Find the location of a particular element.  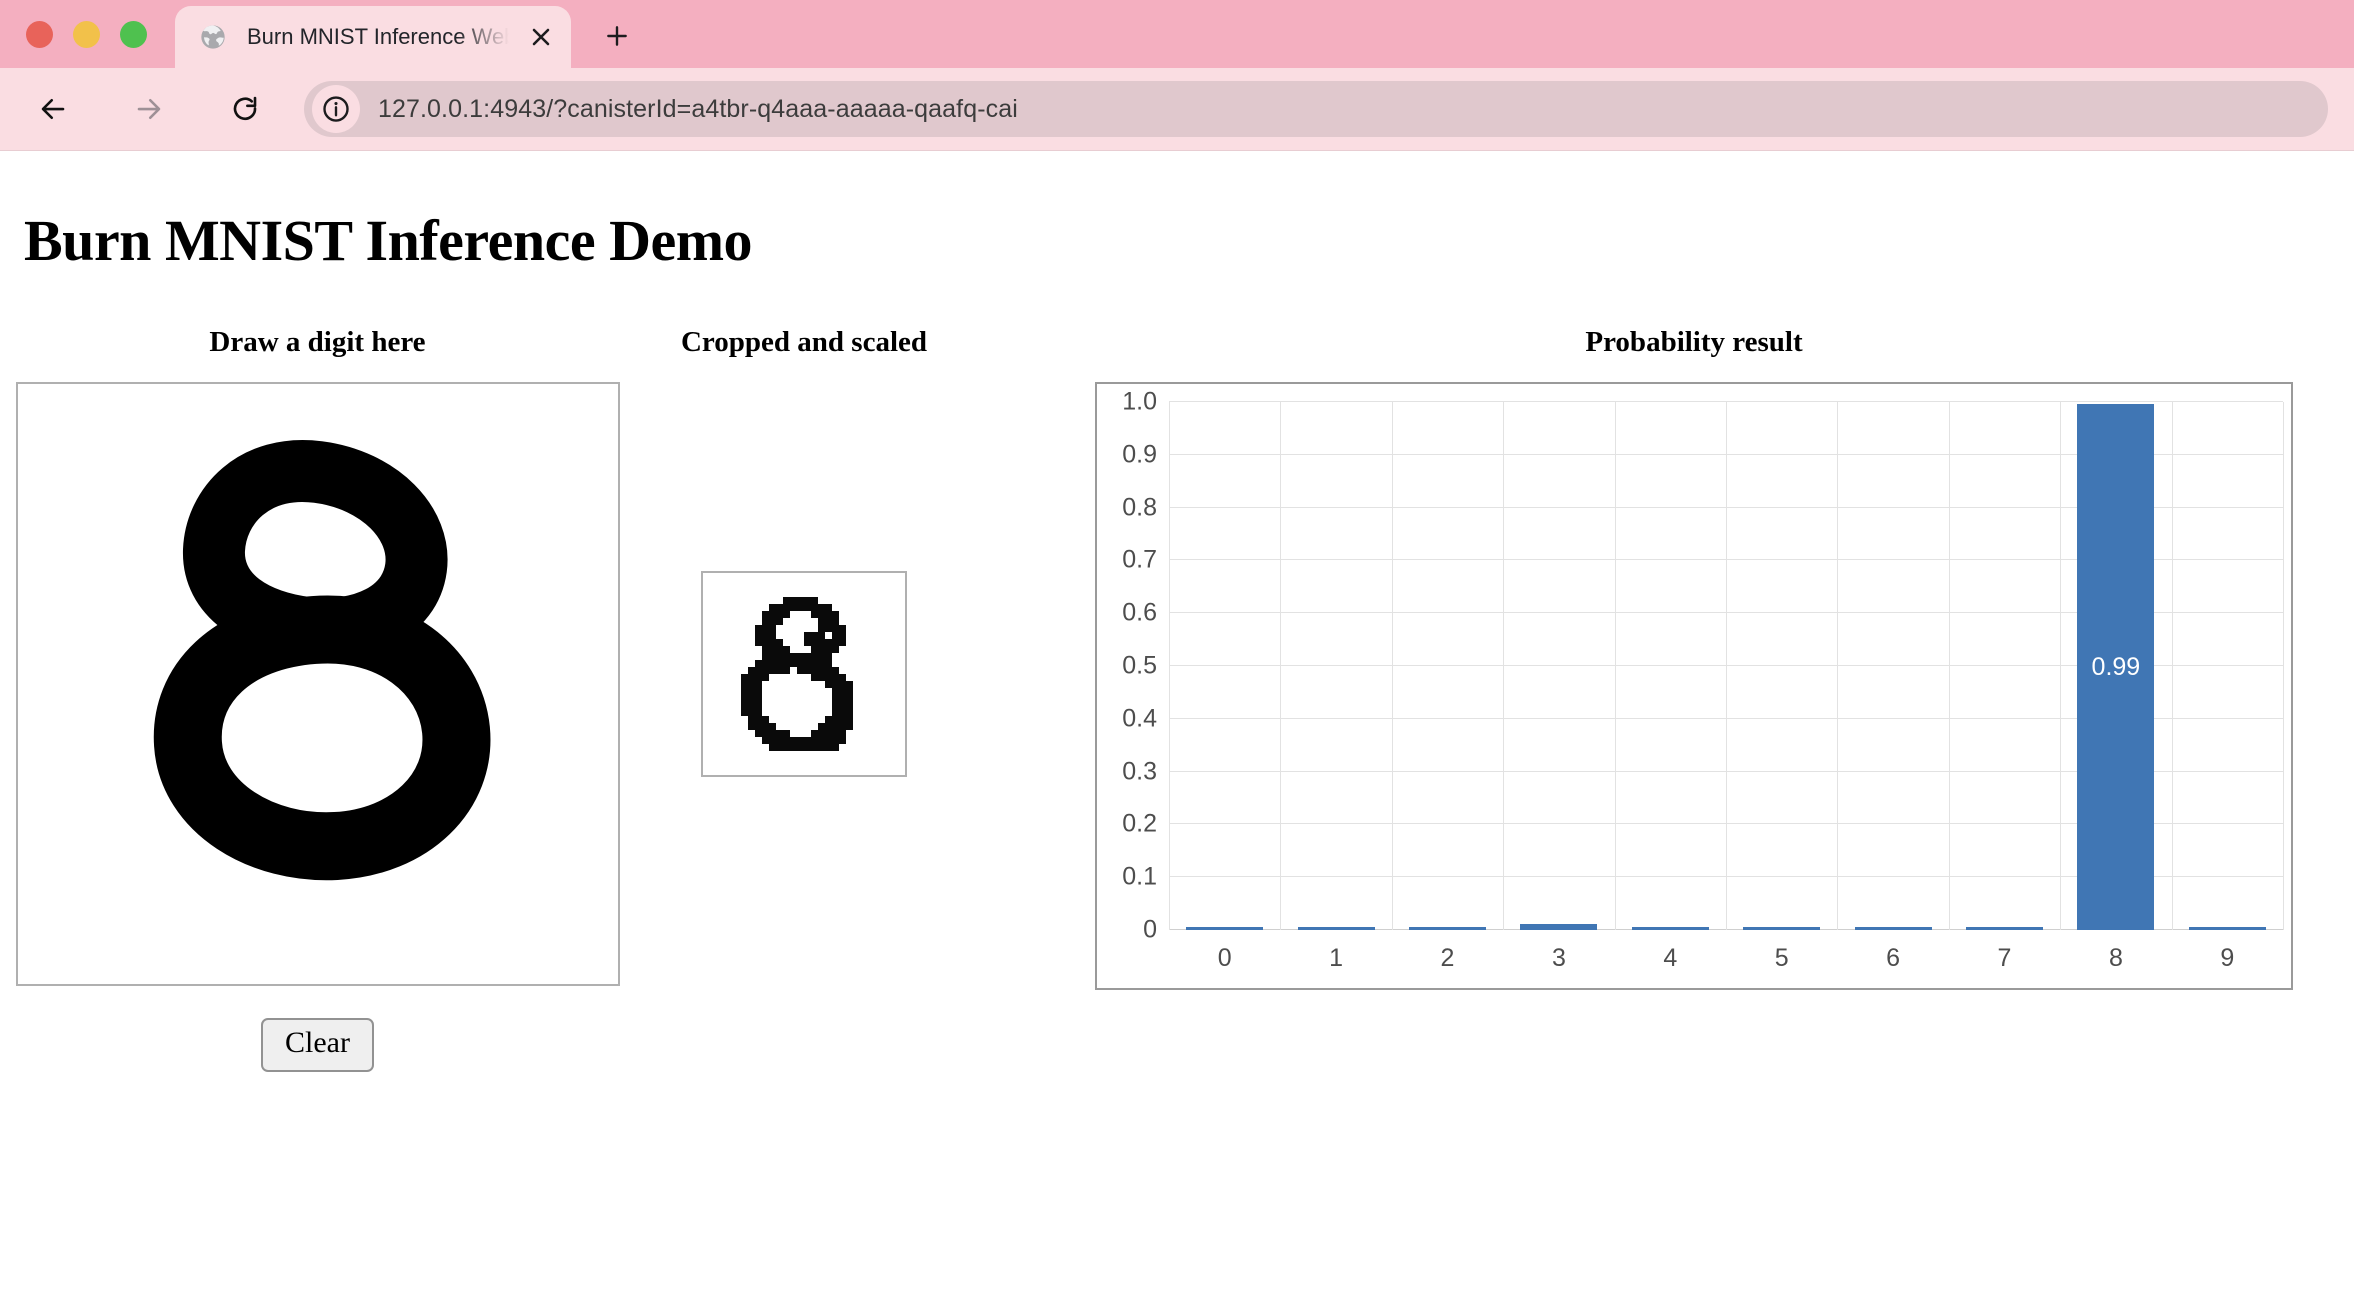

browser-tab: Burn MNIST Inference Web De is located at coordinates (373, 37).